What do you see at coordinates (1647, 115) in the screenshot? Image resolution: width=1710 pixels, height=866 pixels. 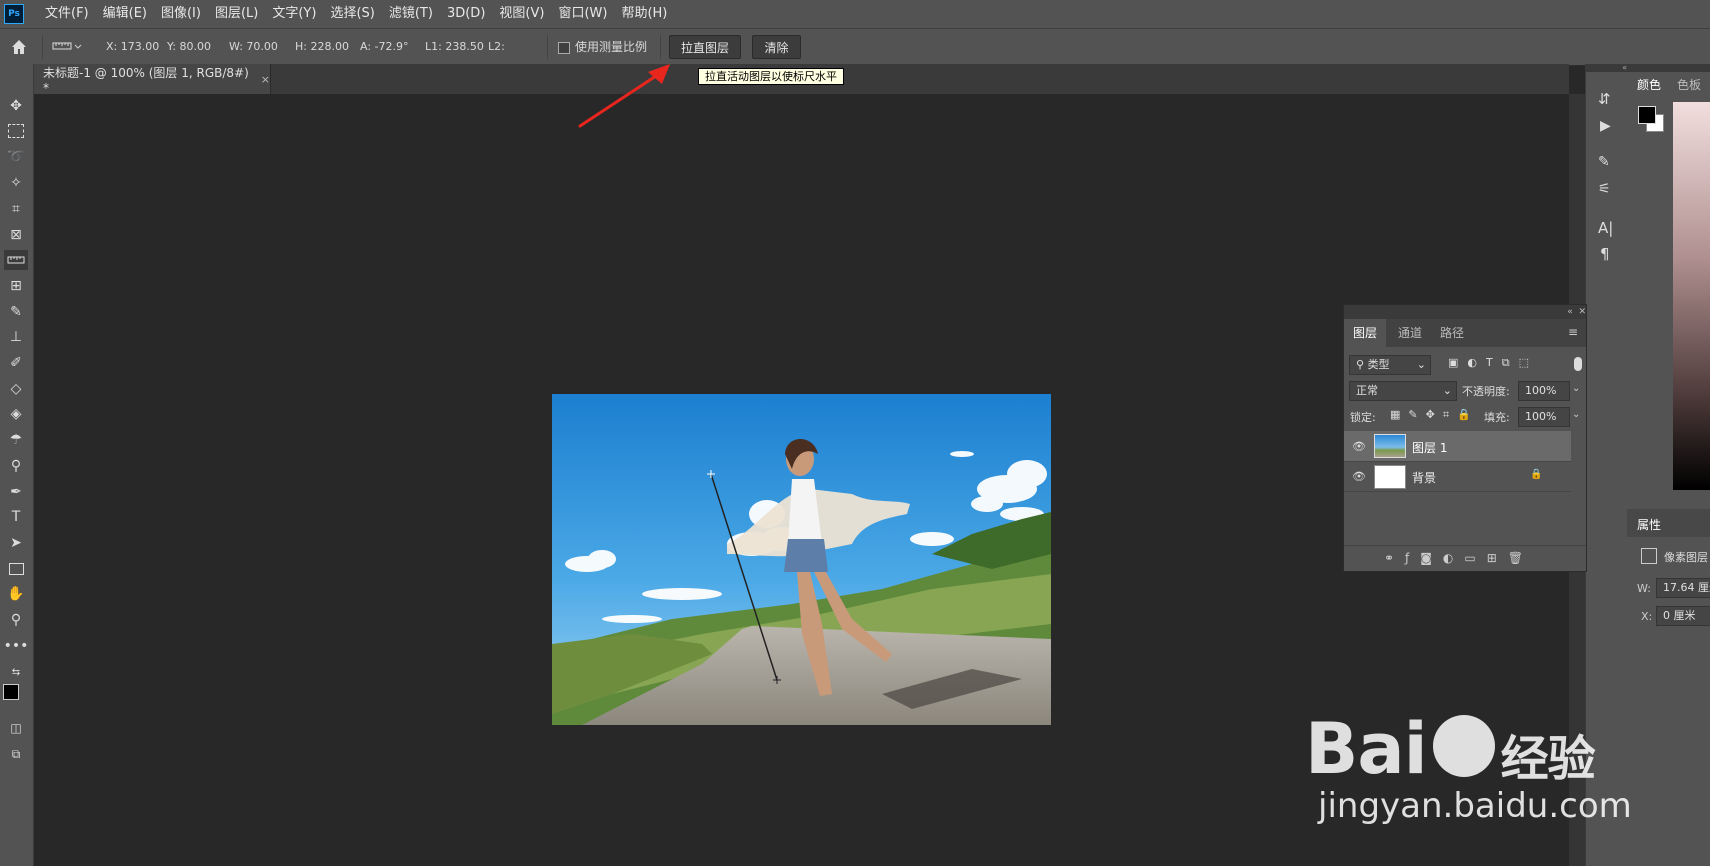 I see `color-foreground-swatch` at bounding box center [1647, 115].